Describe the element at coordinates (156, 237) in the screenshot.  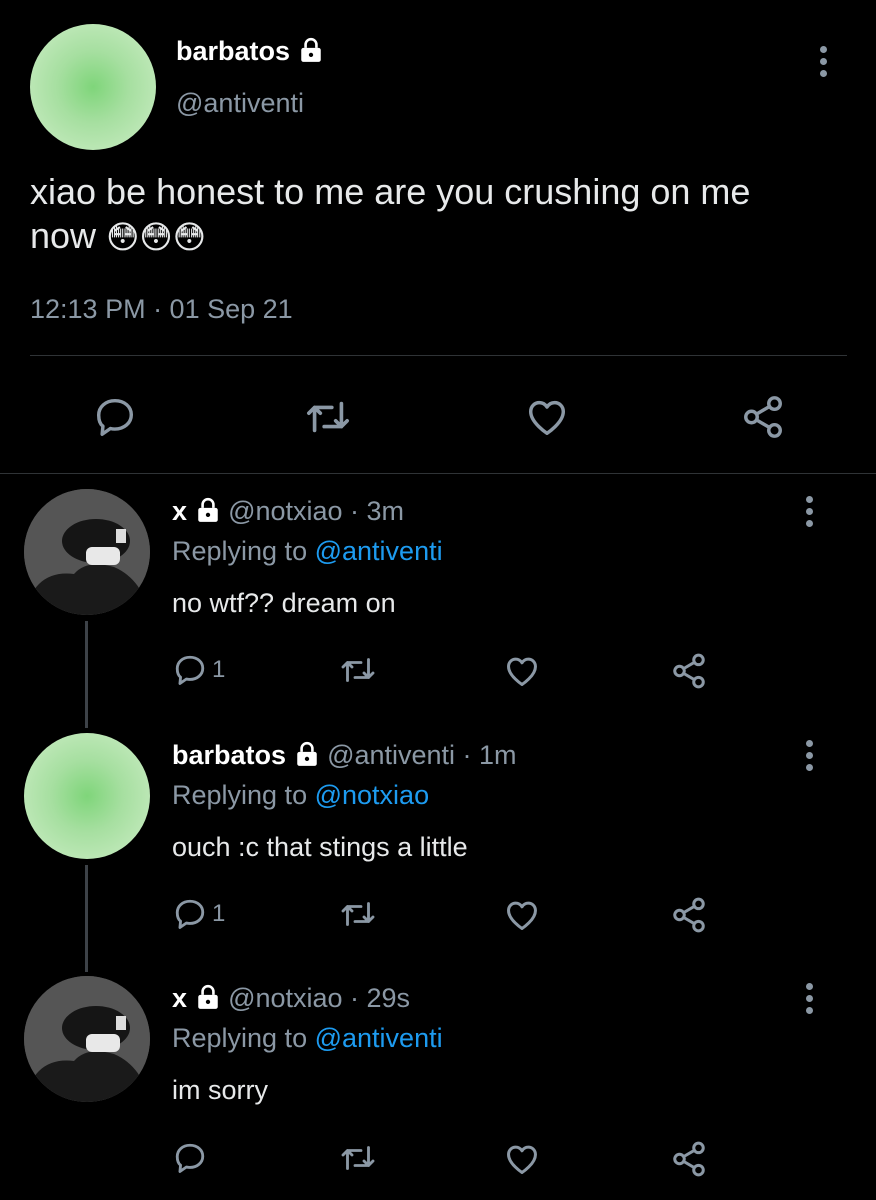
I see `flushed-emoji: 😳😳😳` at that location.